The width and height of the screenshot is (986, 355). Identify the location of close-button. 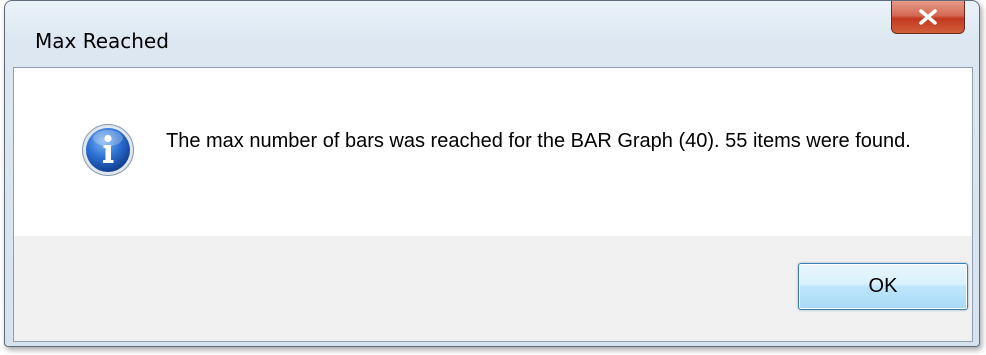
(928, 17).